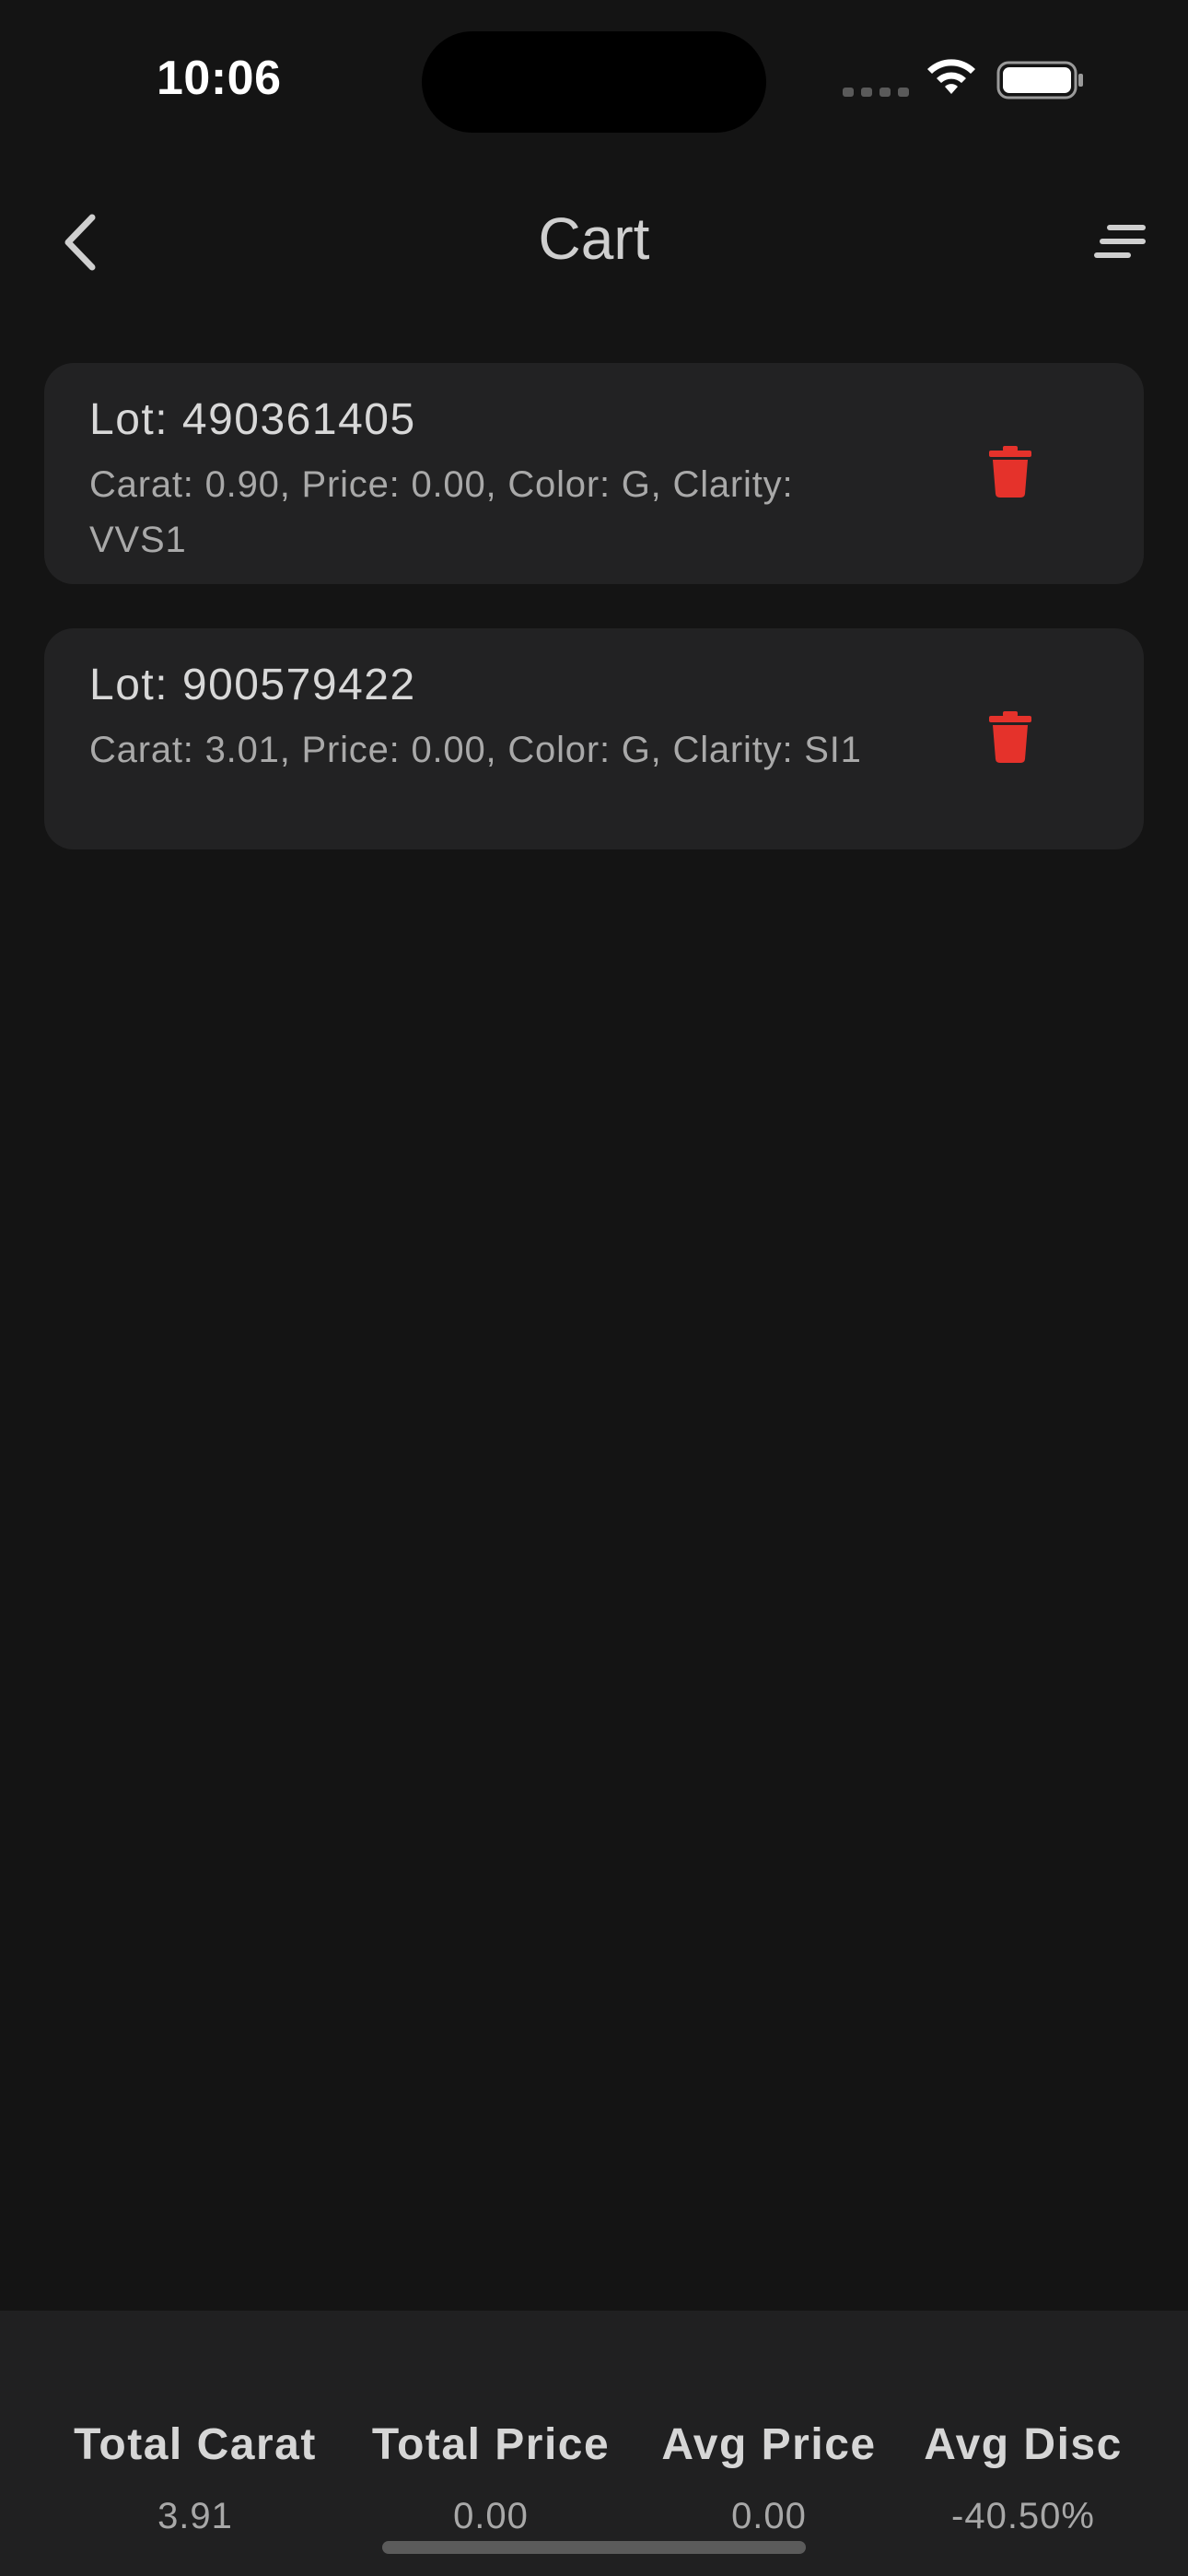 The image size is (1188, 2576). What do you see at coordinates (876, 92) in the screenshot?
I see `signal-icon` at bounding box center [876, 92].